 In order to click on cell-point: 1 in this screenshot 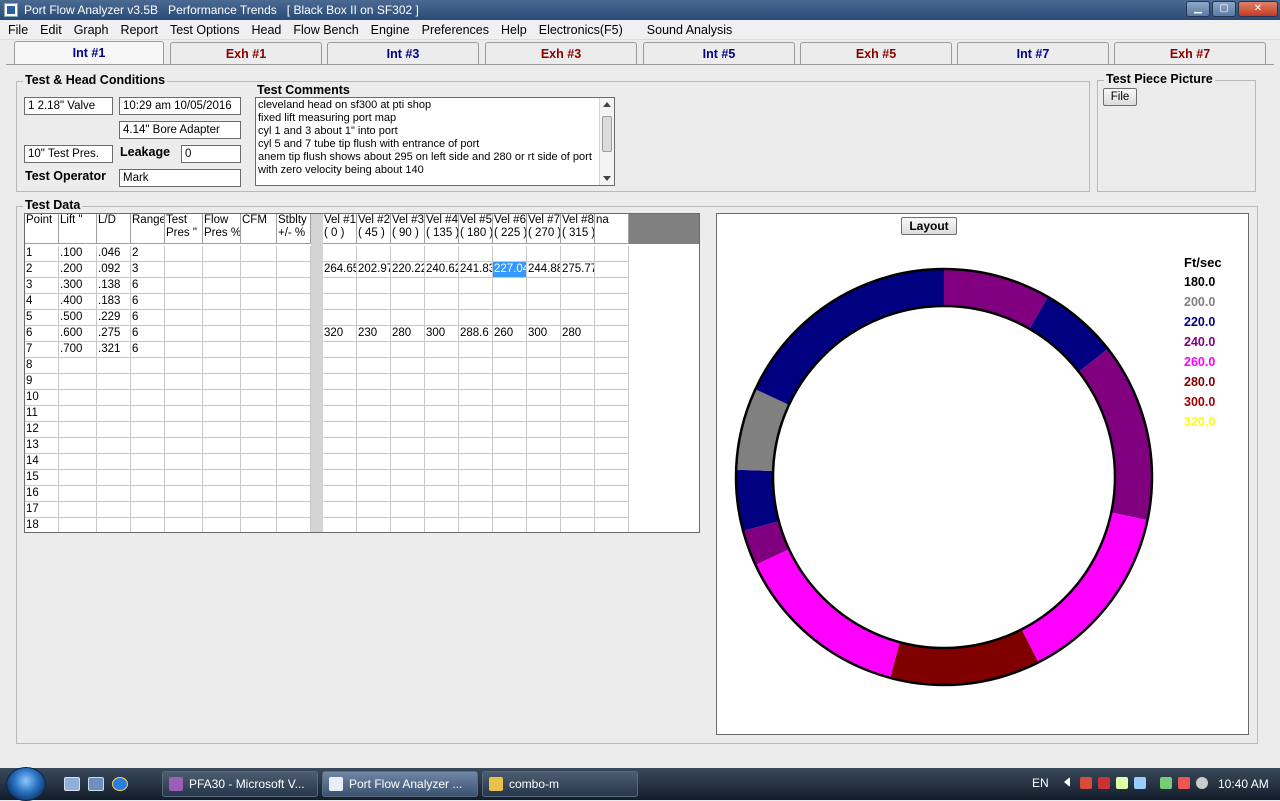, I will do `click(42, 254)`.